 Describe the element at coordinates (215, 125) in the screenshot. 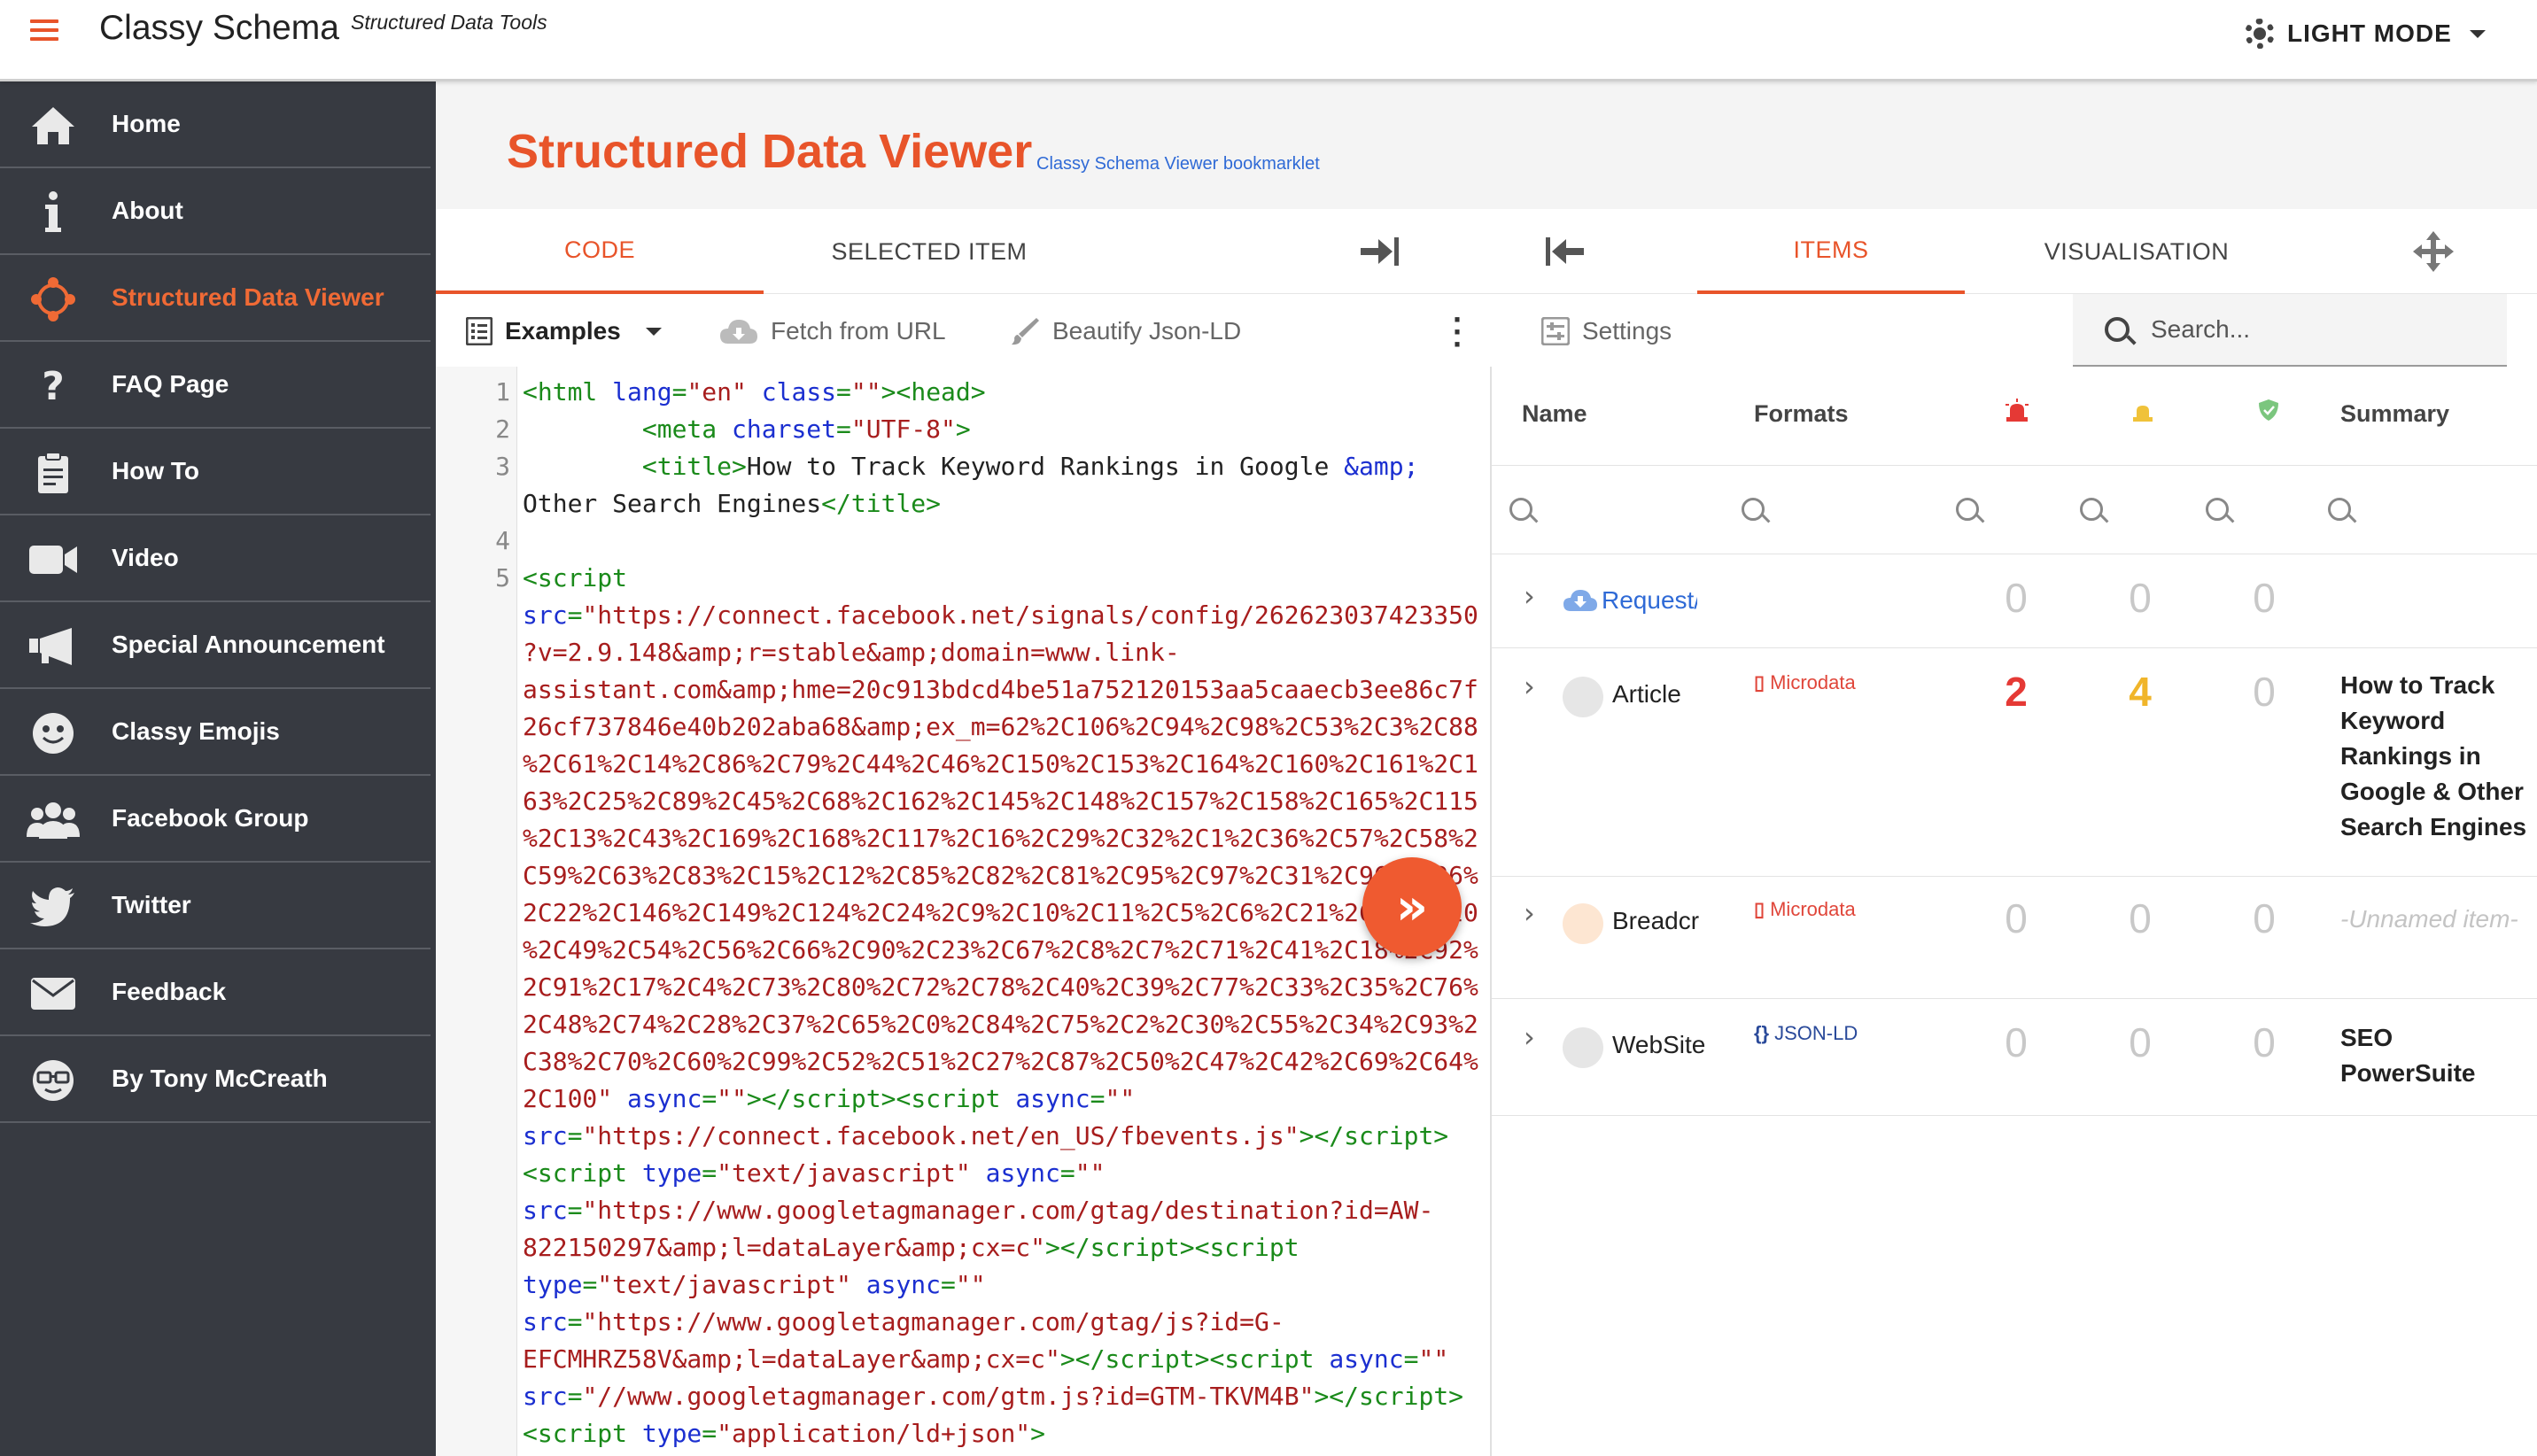

I see `sidebar-item-home: Home` at that location.